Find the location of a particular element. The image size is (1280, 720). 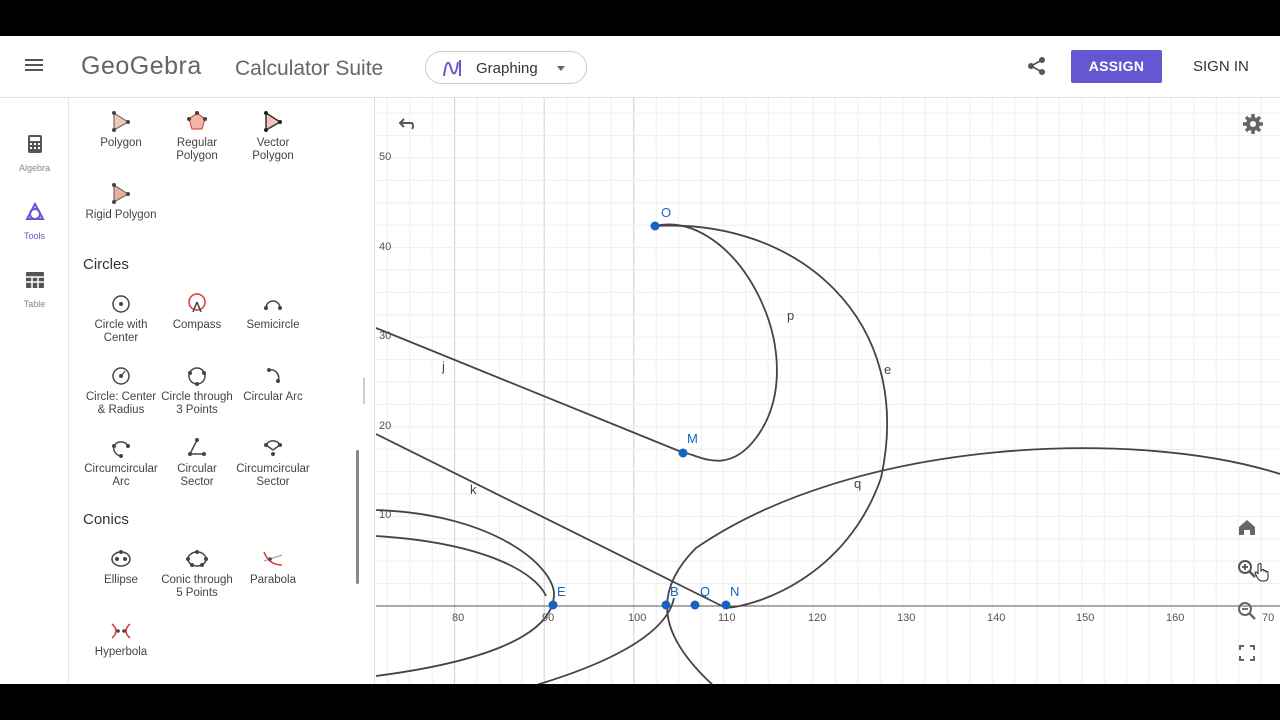

graphing-icon is located at coordinates (452, 68).